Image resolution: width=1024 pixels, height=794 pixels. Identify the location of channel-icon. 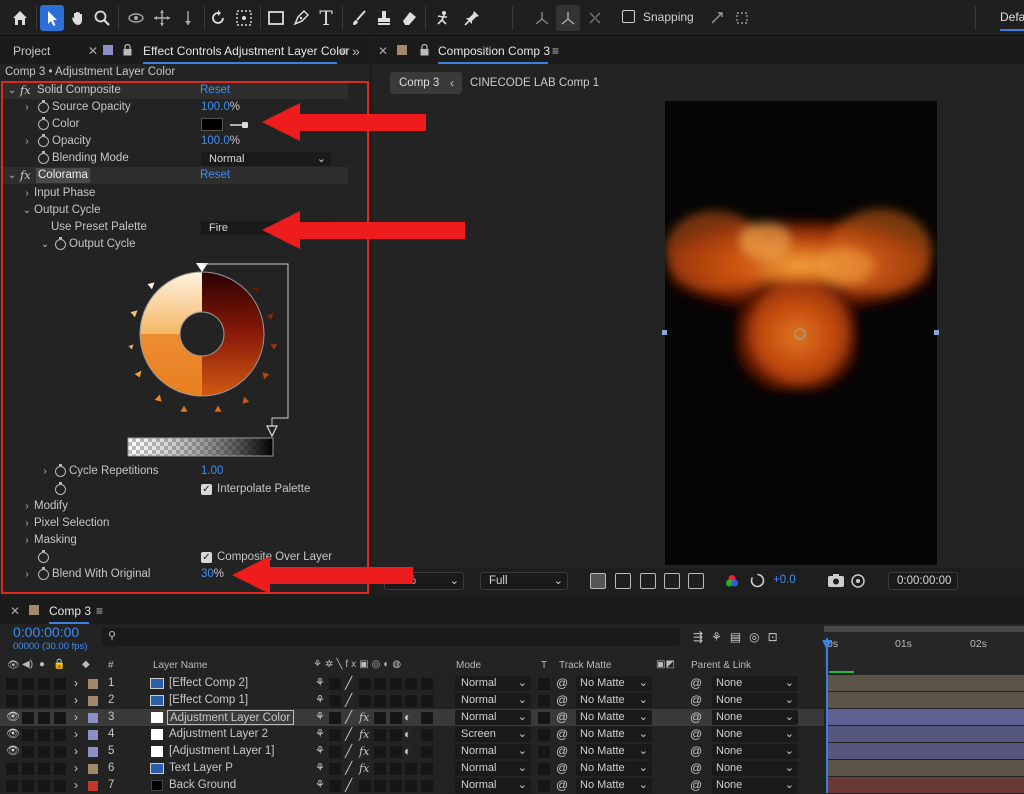
(732, 581).